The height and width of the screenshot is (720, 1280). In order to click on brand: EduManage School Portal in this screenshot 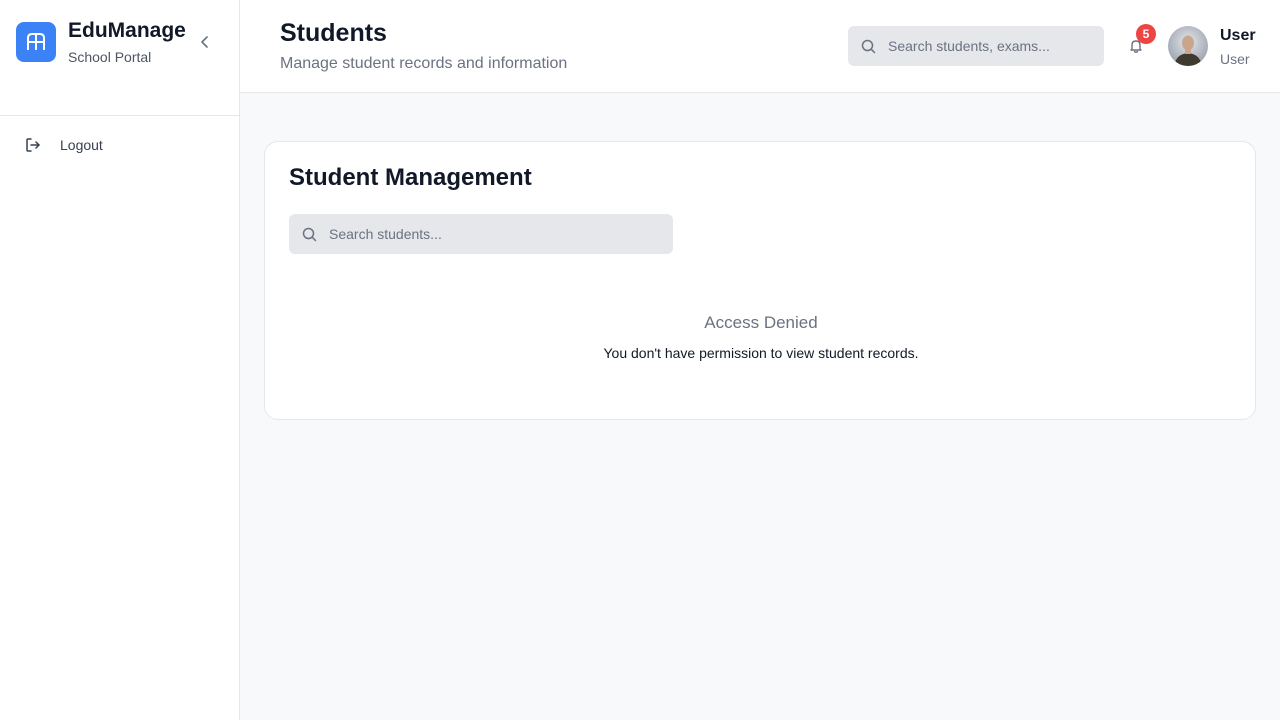, I will do `click(101, 42)`.